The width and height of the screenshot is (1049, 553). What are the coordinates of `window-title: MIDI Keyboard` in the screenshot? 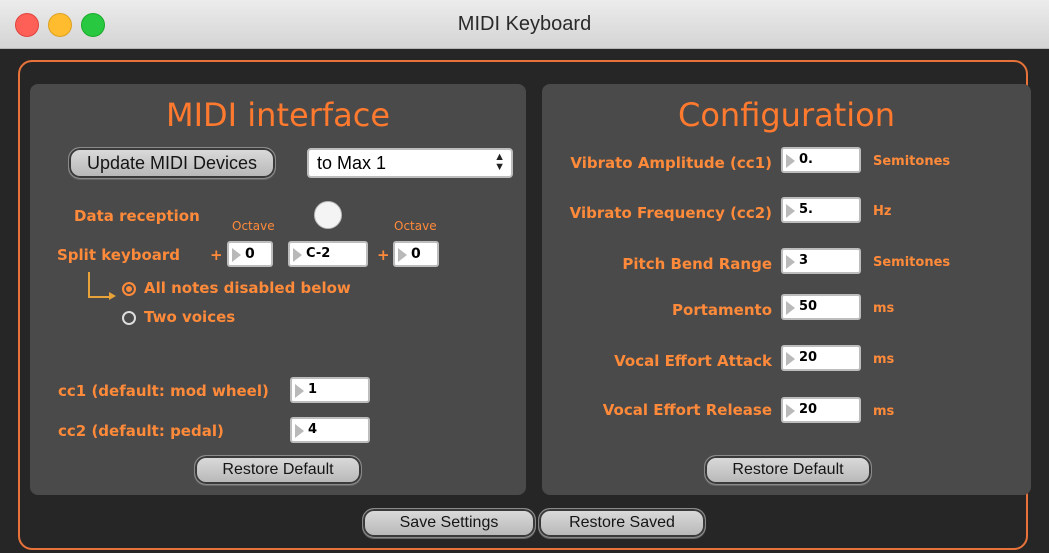 It's located at (524, 24).